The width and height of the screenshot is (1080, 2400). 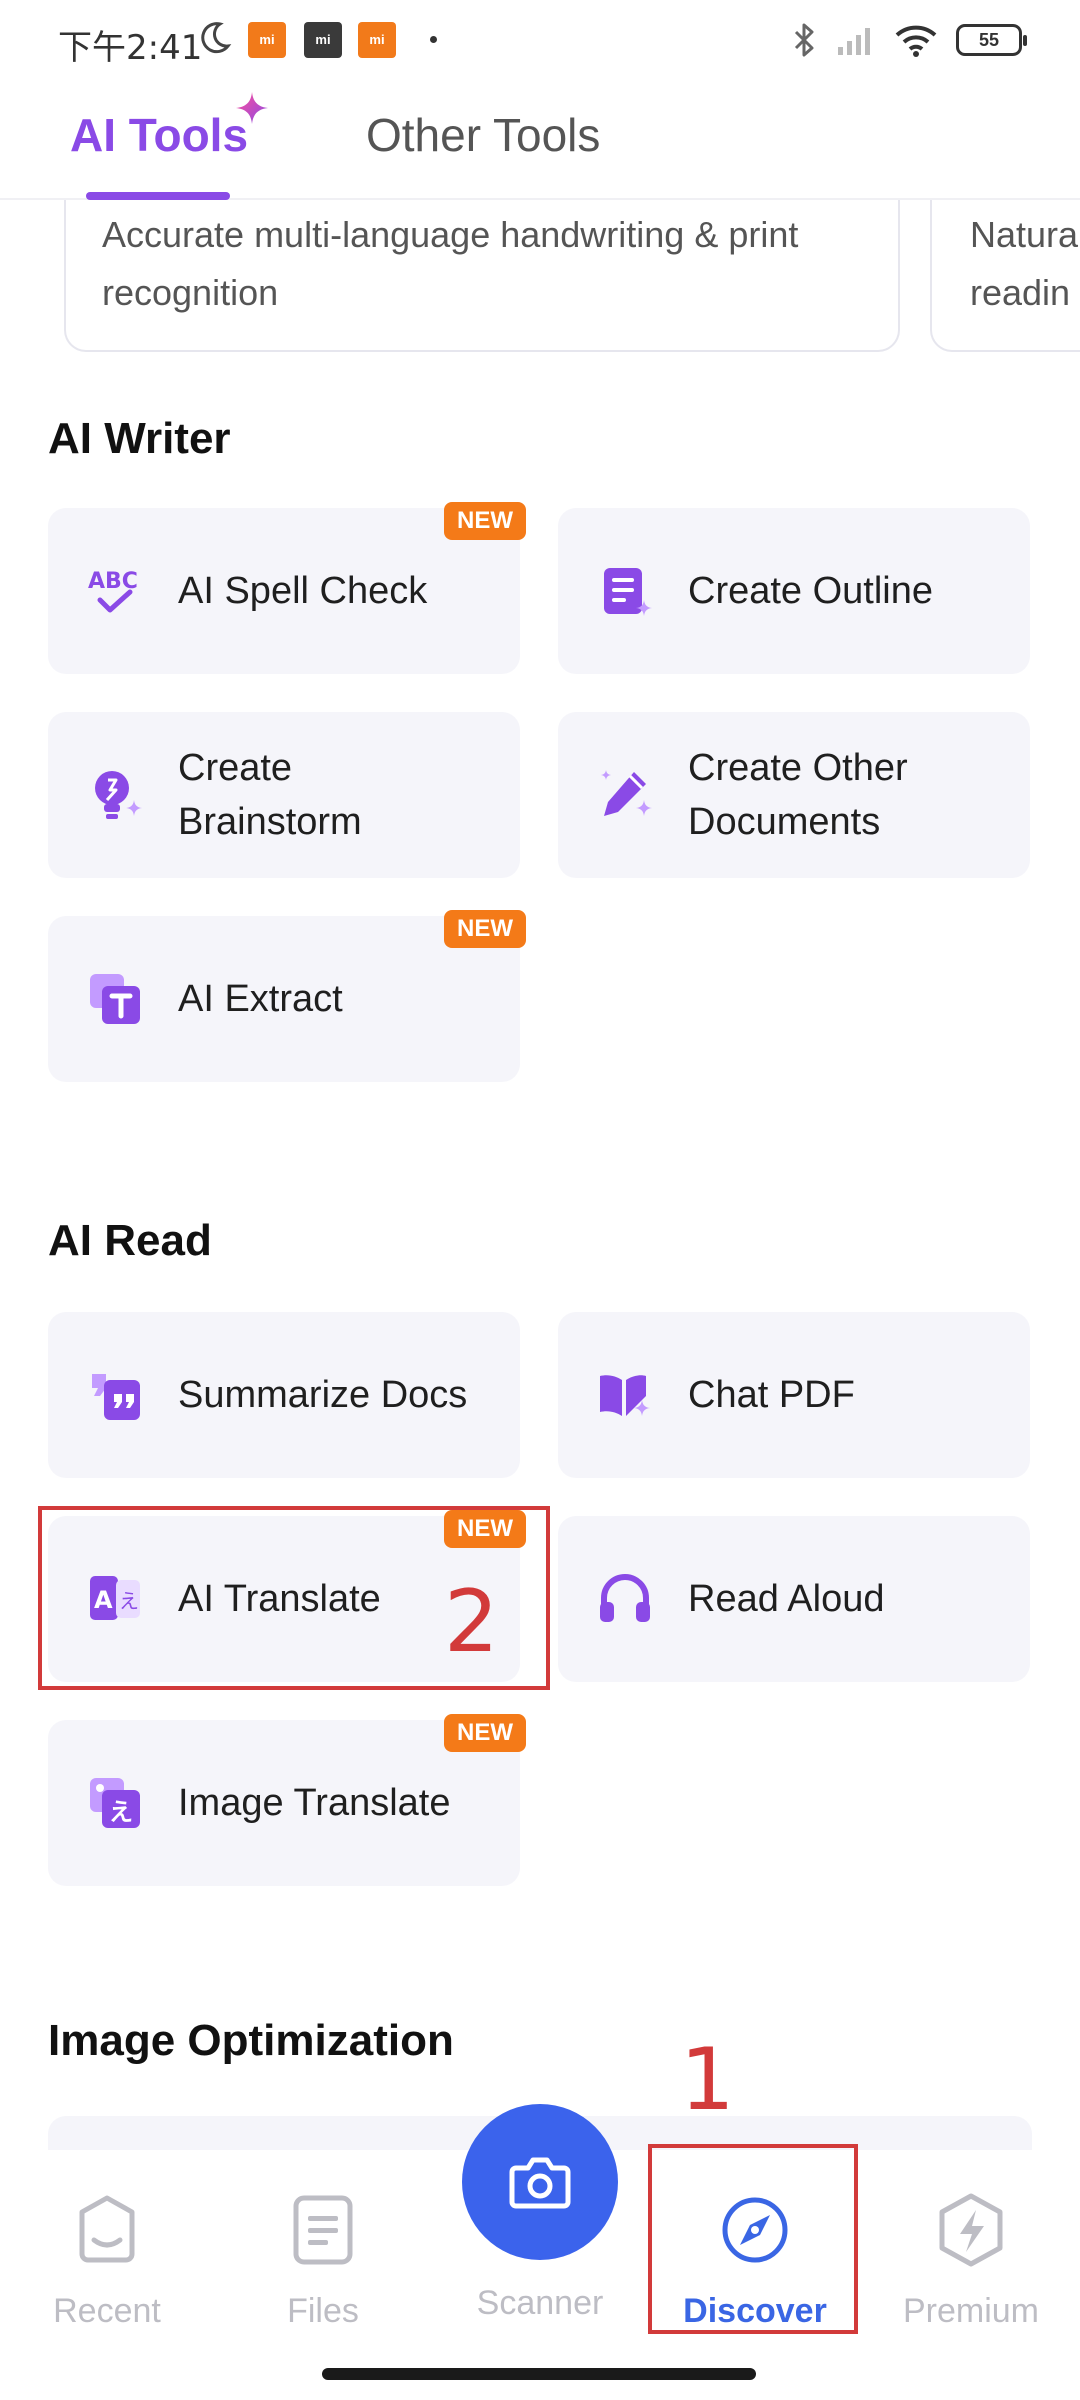 I want to click on tool-label: AI Spell Check, so click(x=303, y=591).